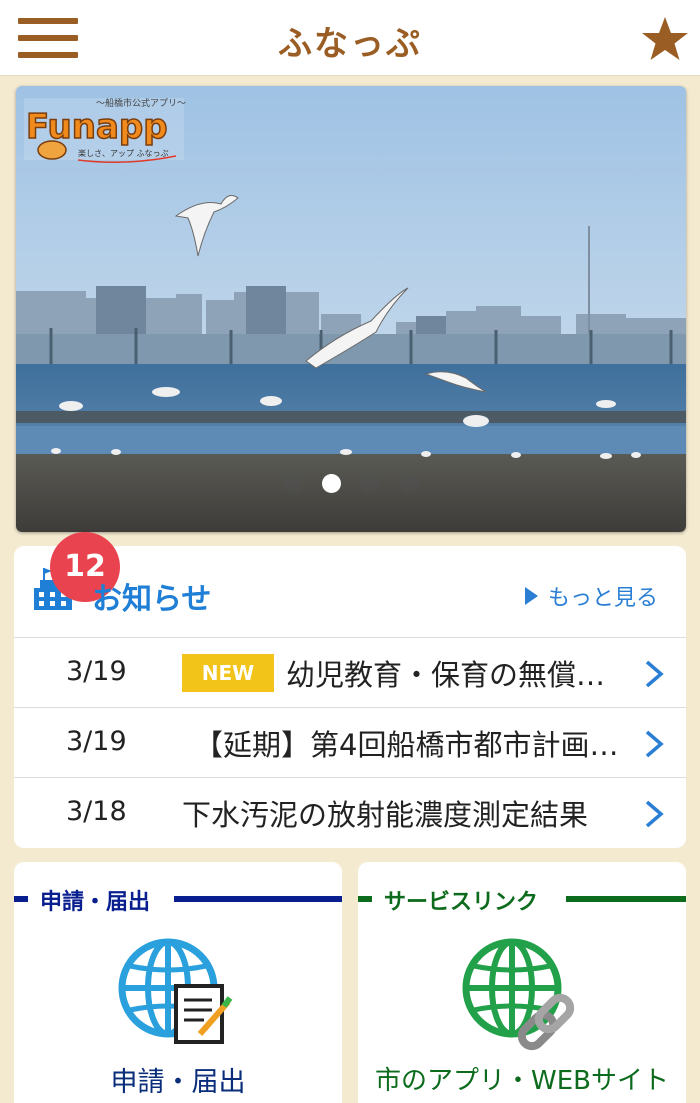  I want to click on news-header: 12 お知らせ もっと見る, so click(350, 585).